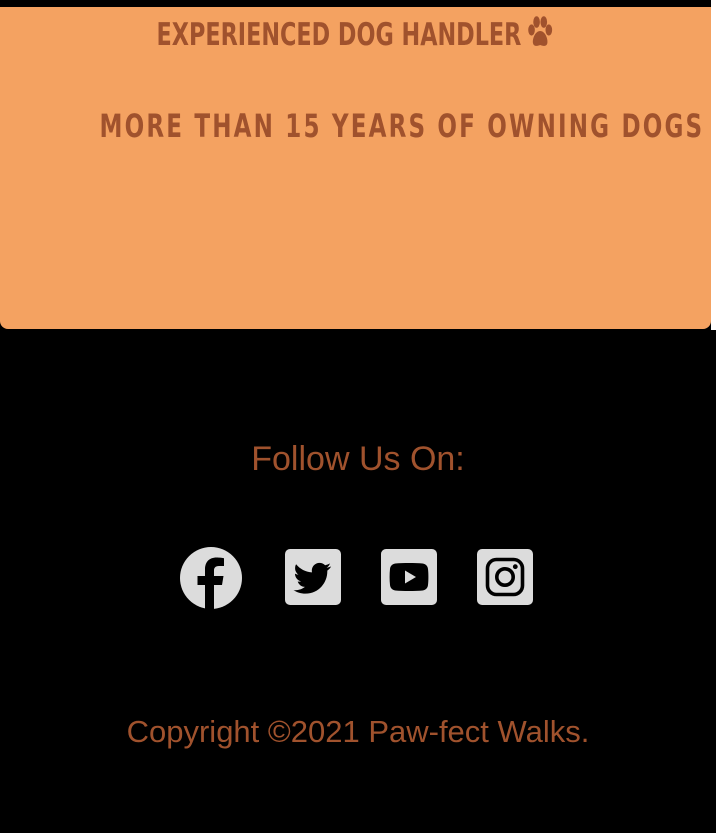  What do you see at coordinates (713, 165) in the screenshot?
I see `page-edge` at bounding box center [713, 165].